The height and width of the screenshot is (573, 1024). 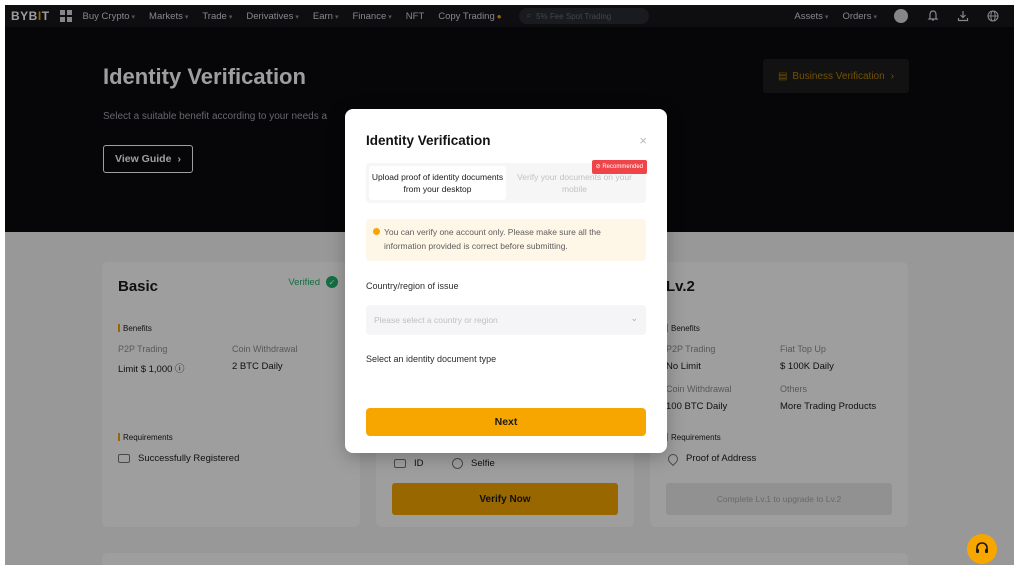 I want to click on country-select: Please select a country or region ⌄, so click(x=506, y=320).